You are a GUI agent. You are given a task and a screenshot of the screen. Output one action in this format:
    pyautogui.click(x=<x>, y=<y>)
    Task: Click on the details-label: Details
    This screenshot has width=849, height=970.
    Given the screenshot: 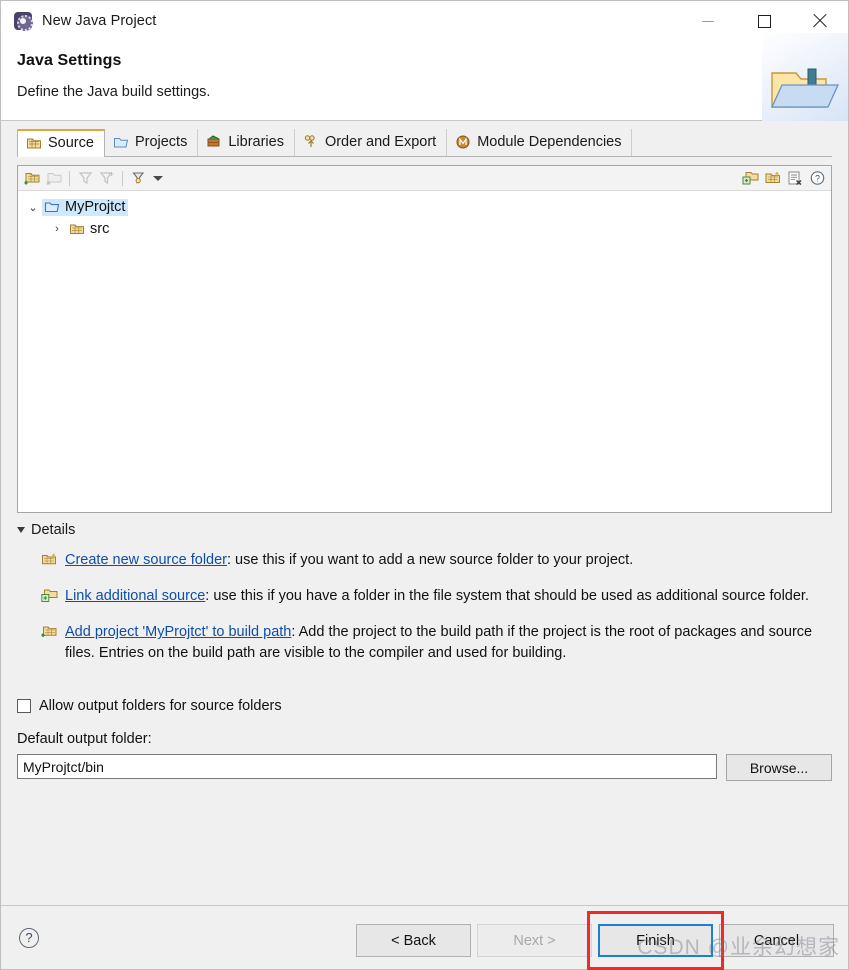 What is the action you would take?
    pyautogui.click(x=53, y=530)
    